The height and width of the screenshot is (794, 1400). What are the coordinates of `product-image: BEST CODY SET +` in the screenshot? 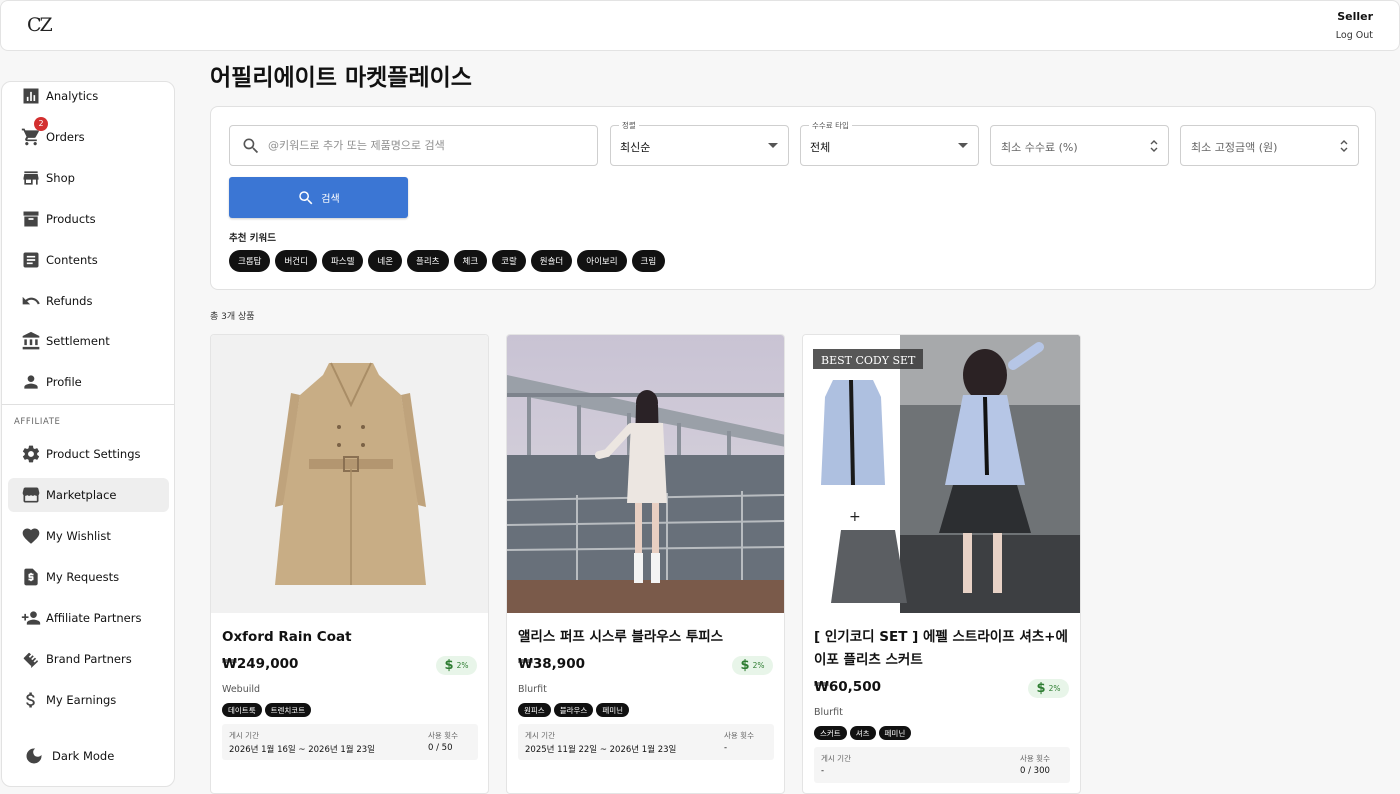 It's located at (941, 474).